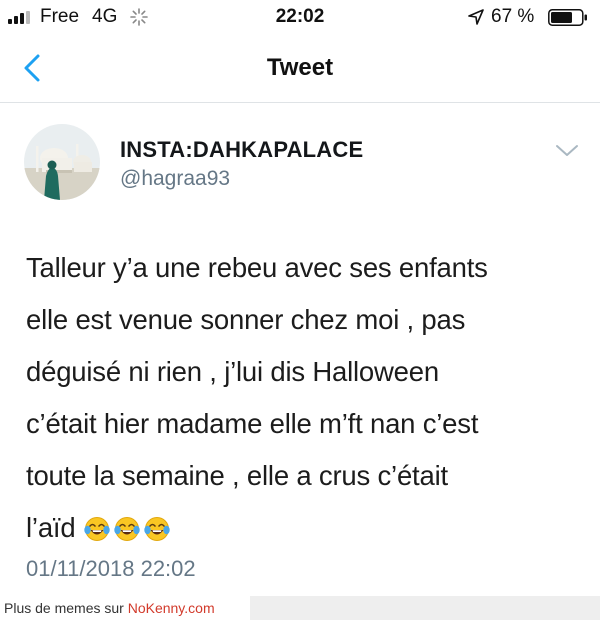 The width and height of the screenshot is (600, 620). I want to click on battery-icon, so click(567, 17).